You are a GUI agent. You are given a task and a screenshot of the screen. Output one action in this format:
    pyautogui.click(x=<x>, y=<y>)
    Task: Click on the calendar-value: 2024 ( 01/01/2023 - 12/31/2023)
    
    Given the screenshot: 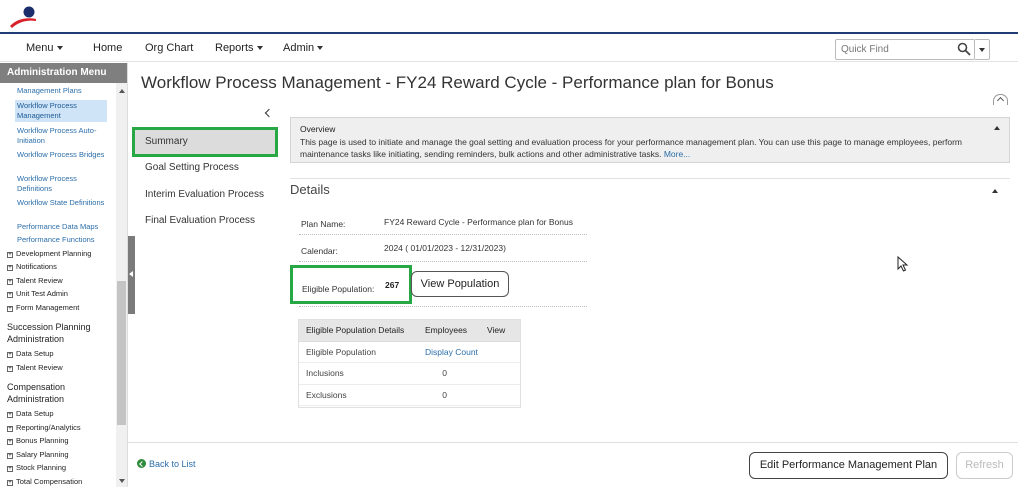 What is the action you would take?
    pyautogui.click(x=445, y=248)
    